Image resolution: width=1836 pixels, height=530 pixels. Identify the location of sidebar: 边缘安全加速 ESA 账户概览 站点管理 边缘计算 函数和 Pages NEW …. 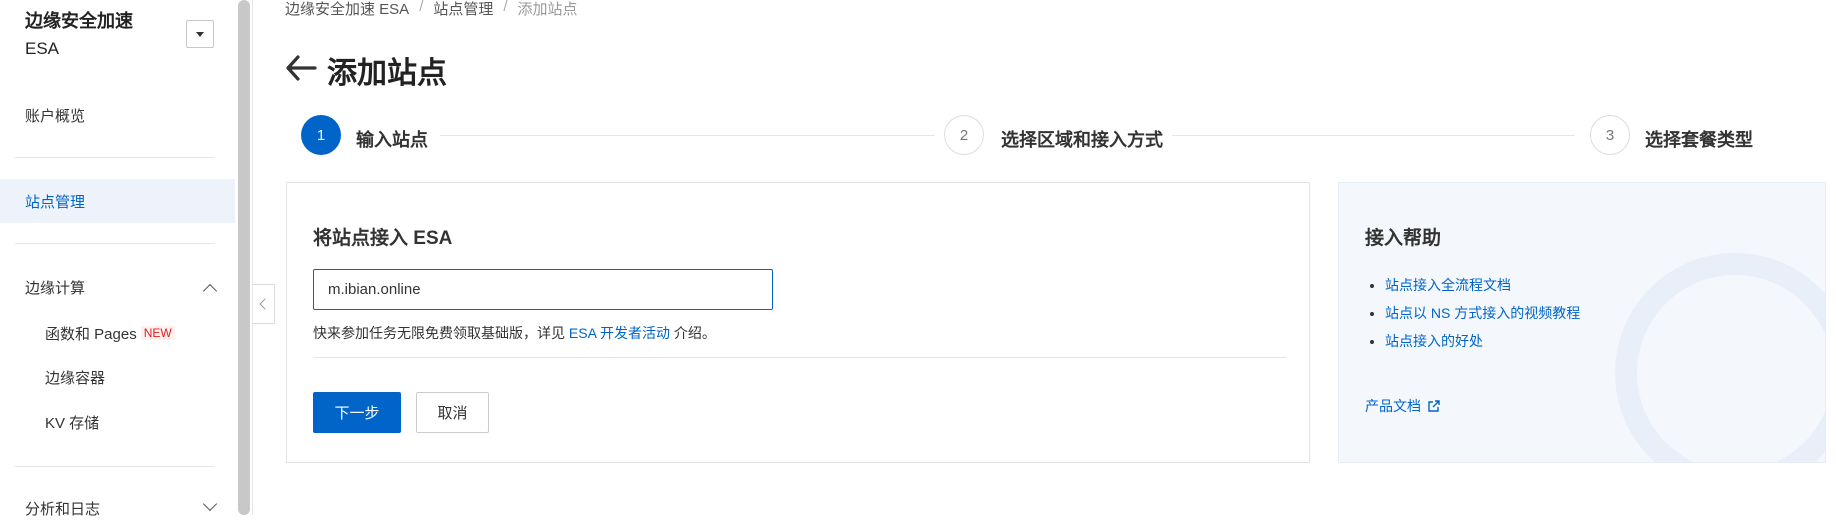
(118, 259).